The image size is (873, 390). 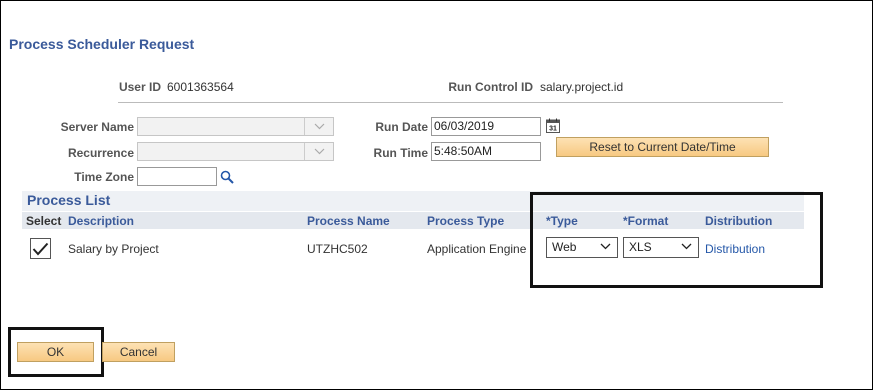 I want to click on calendar-icon: 31, so click(x=553, y=125).